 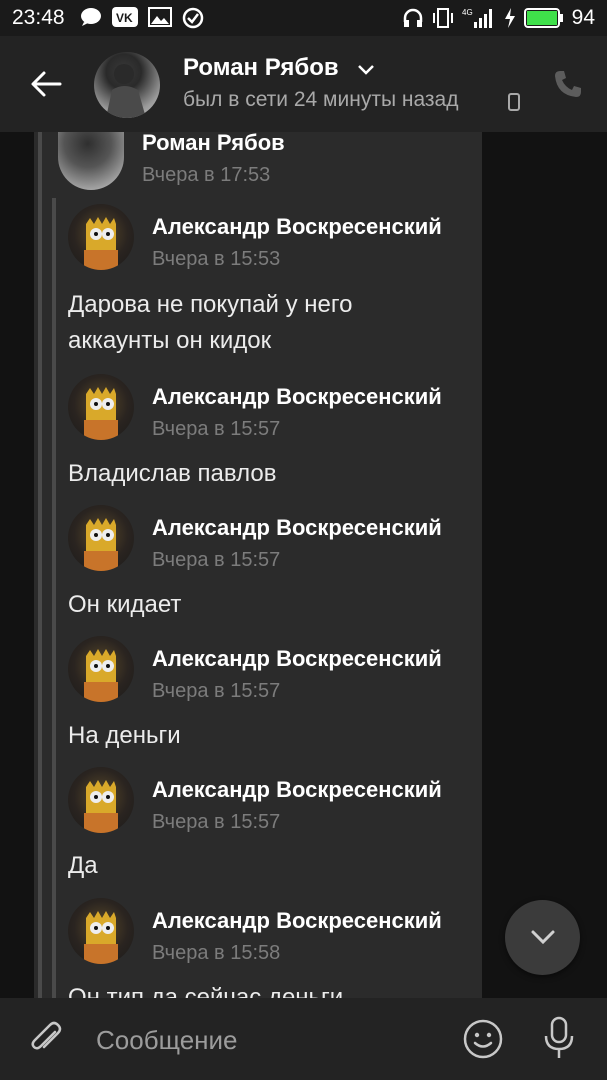 What do you see at coordinates (276, 1040) in the screenshot?
I see `message-input` at bounding box center [276, 1040].